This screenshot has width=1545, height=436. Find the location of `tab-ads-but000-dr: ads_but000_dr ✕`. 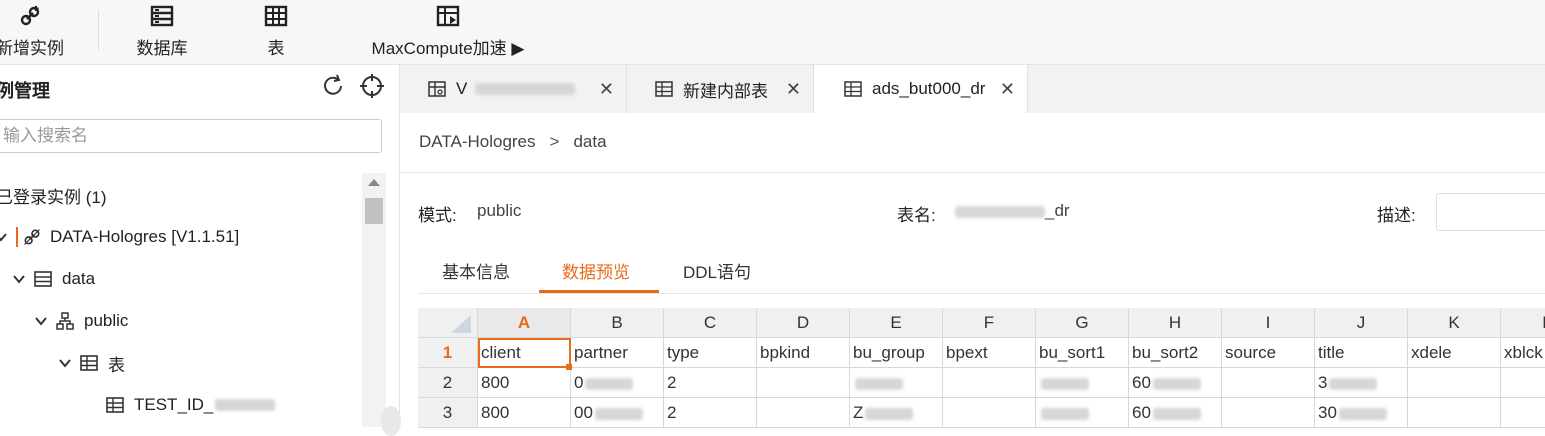

tab-ads-but000-dr: ads_but000_dr ✕ is located at coordinates (921, 89).